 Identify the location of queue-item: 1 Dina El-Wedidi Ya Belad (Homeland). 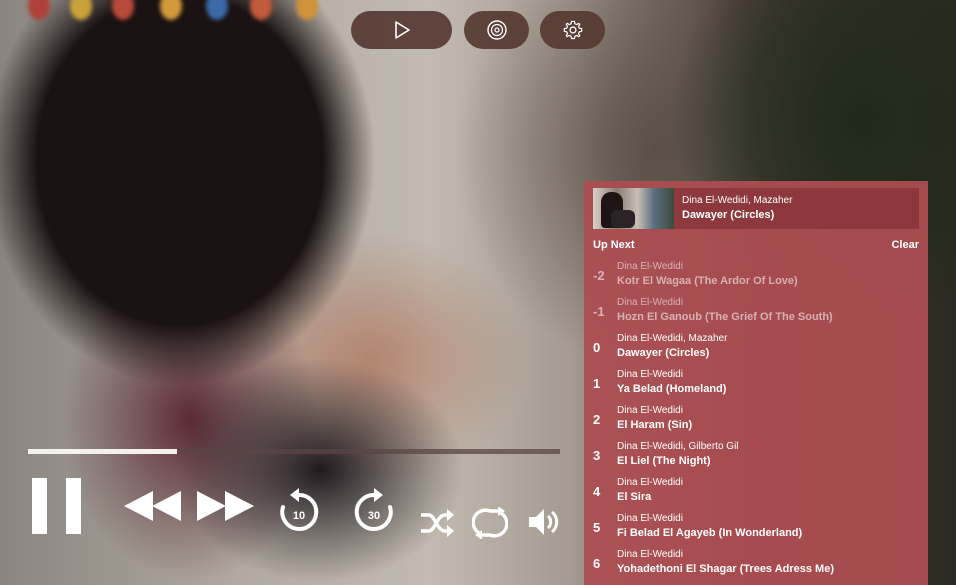
(756, 385).